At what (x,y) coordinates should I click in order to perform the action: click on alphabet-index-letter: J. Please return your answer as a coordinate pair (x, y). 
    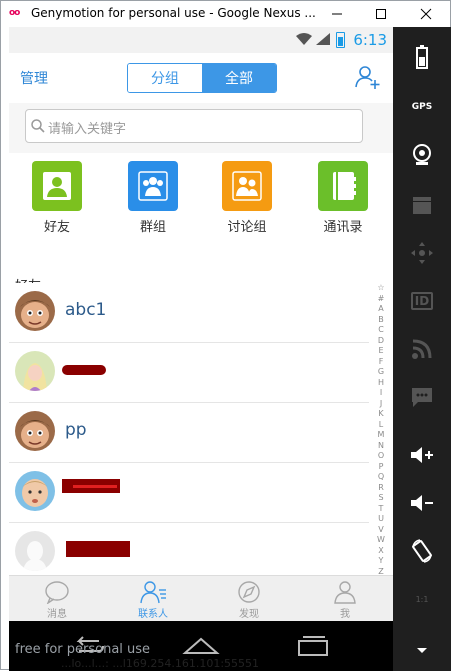
    Looking at the image, I should click on (381, 404).